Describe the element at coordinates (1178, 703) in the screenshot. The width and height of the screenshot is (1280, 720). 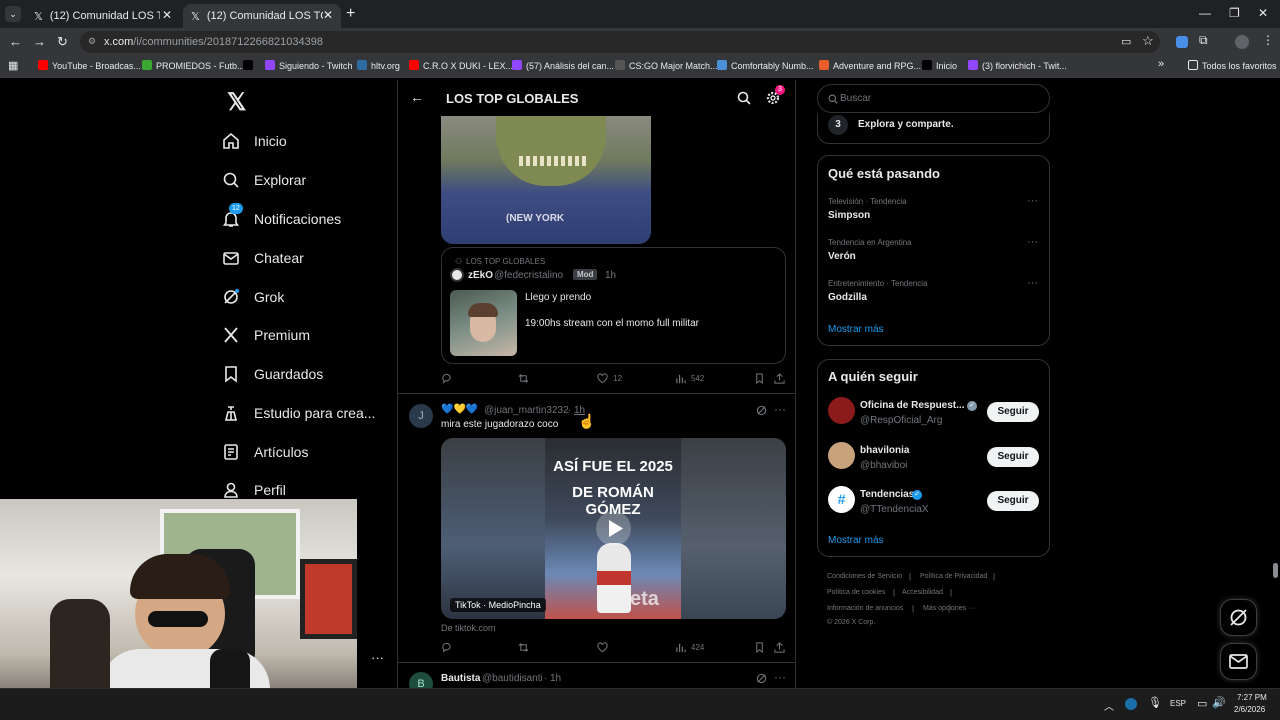
I see `language-indicator: ESP` at that location.